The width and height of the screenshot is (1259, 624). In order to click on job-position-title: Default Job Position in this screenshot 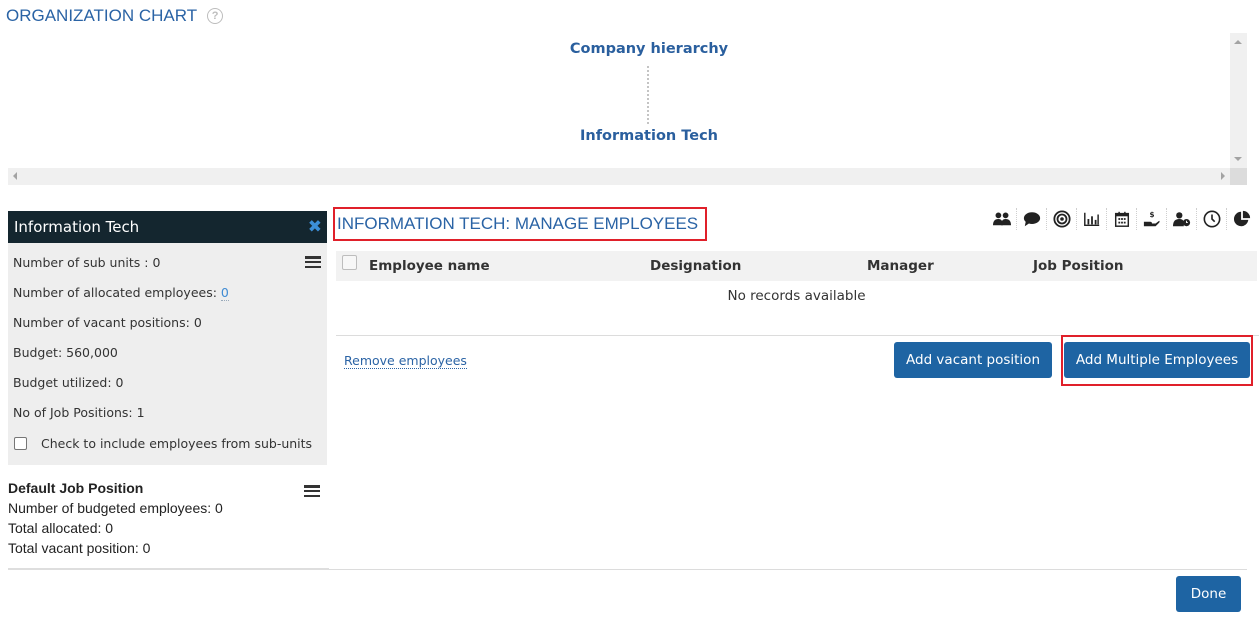, I will do `click(76, 488)`.